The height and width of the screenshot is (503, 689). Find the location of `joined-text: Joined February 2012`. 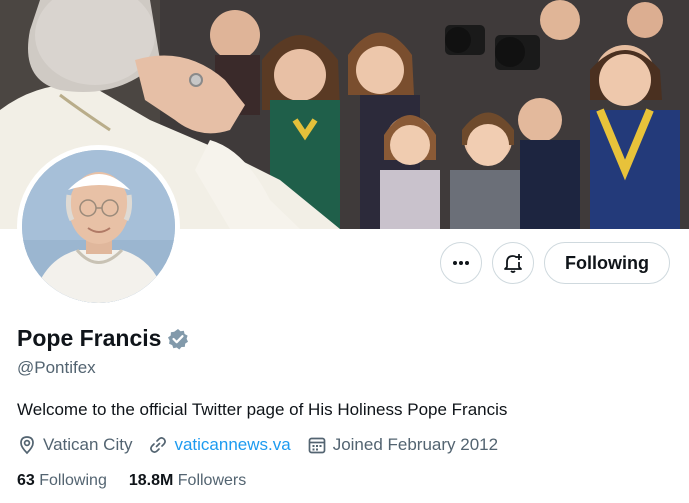

joined-text: Joined February 2012 is located at coordinates (415, 444).